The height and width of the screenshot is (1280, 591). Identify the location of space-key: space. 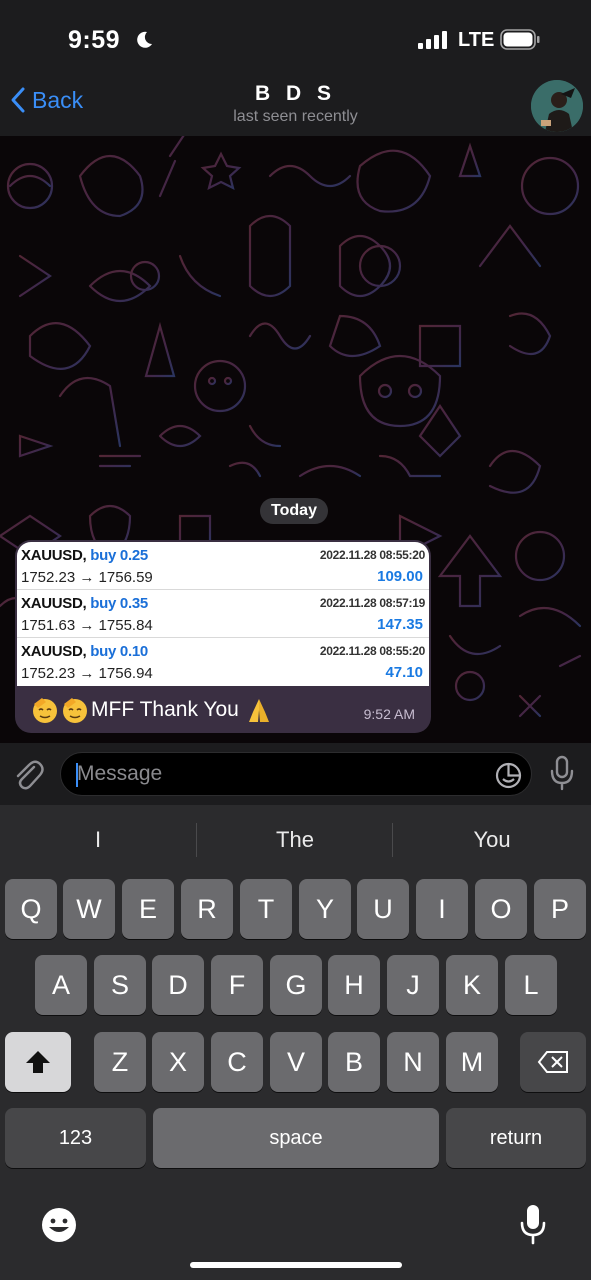
(296, 1138).